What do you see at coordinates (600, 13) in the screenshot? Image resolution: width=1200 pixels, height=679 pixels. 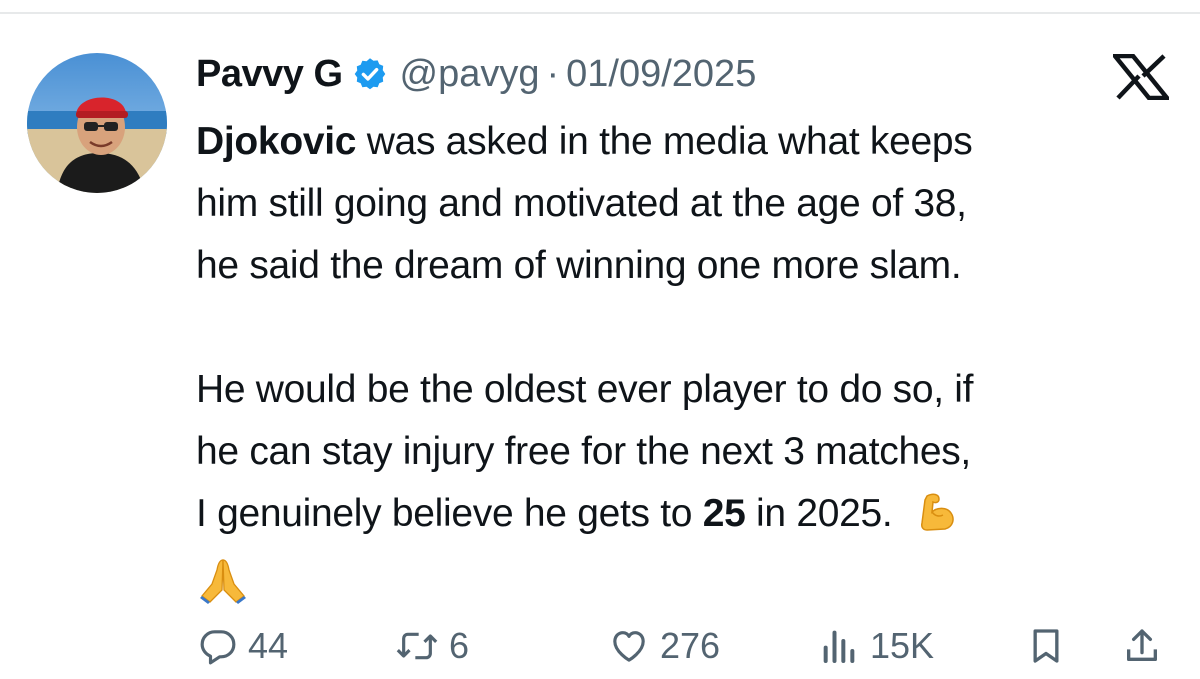 I see `top-divider` at bounding box center [600, 13].